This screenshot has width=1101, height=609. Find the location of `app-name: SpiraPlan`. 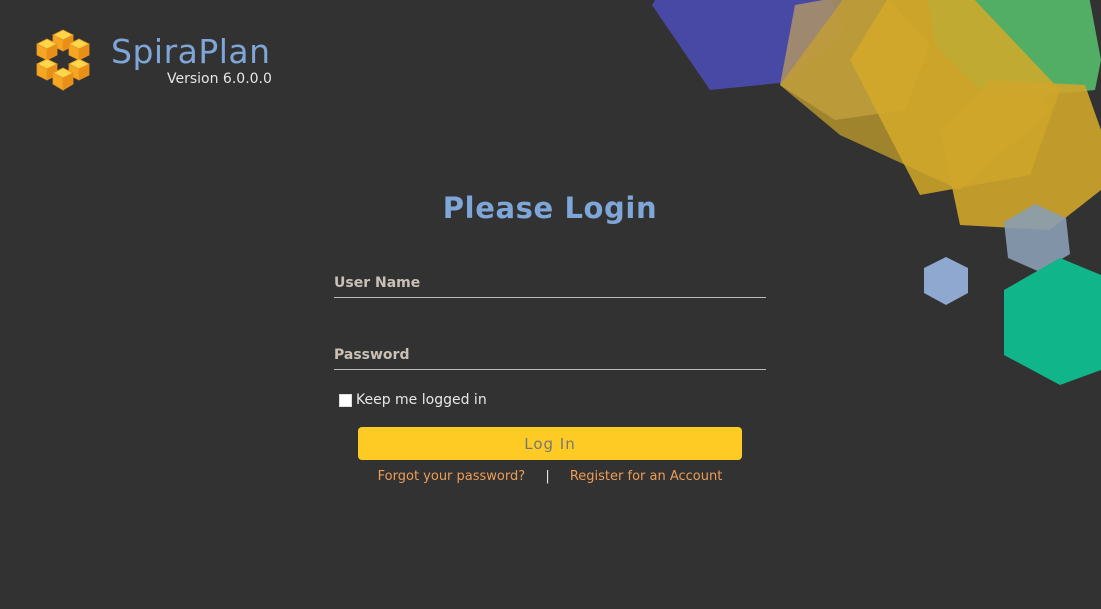

app-name: SpiraPlan is located at coordinates (191, 51).